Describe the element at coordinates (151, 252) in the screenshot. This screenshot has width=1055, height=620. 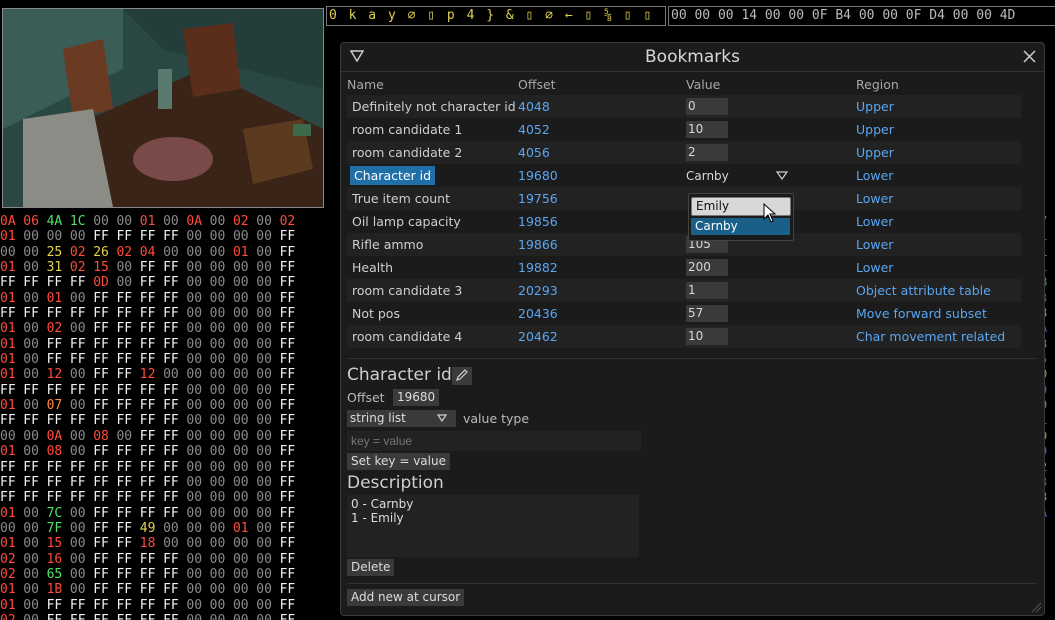
I see `hex-byte: 04` at that location.